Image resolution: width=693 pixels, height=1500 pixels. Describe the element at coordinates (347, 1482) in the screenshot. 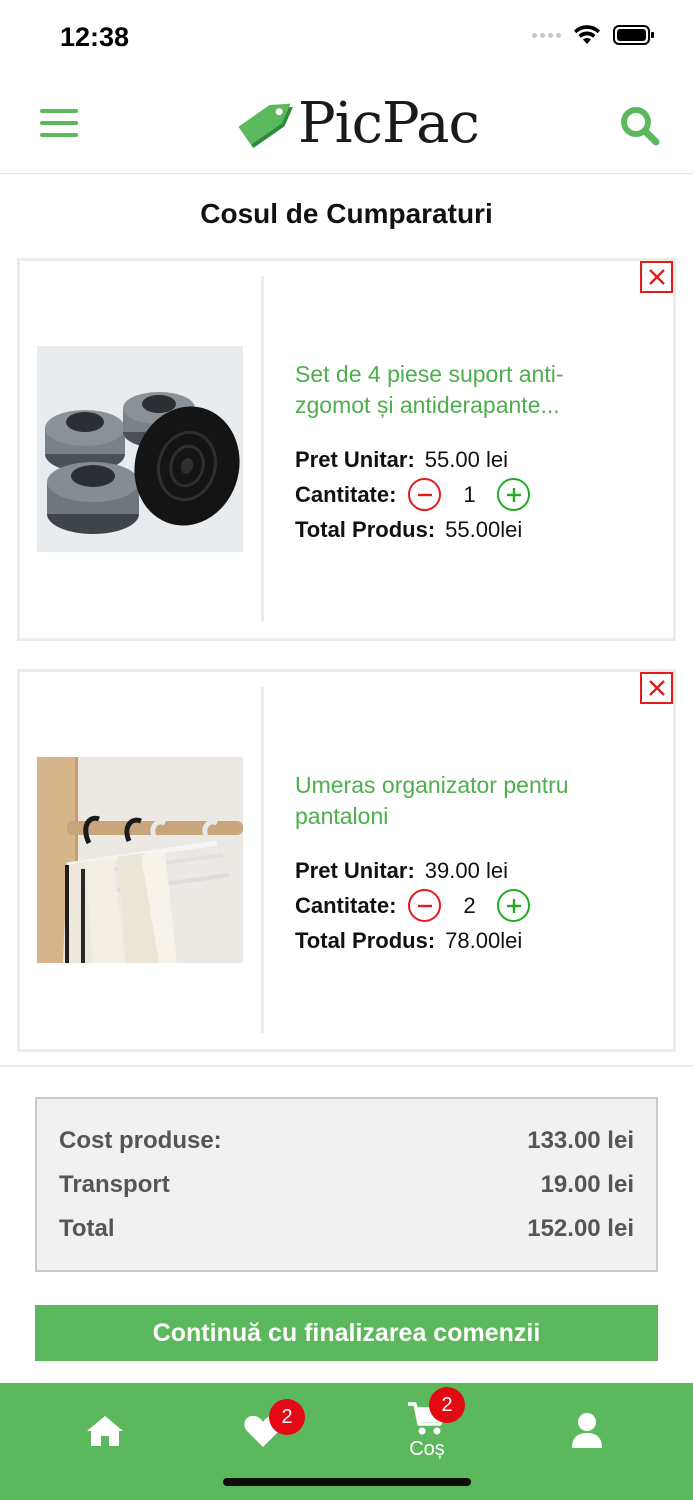

I see `home-indicator` at that location.